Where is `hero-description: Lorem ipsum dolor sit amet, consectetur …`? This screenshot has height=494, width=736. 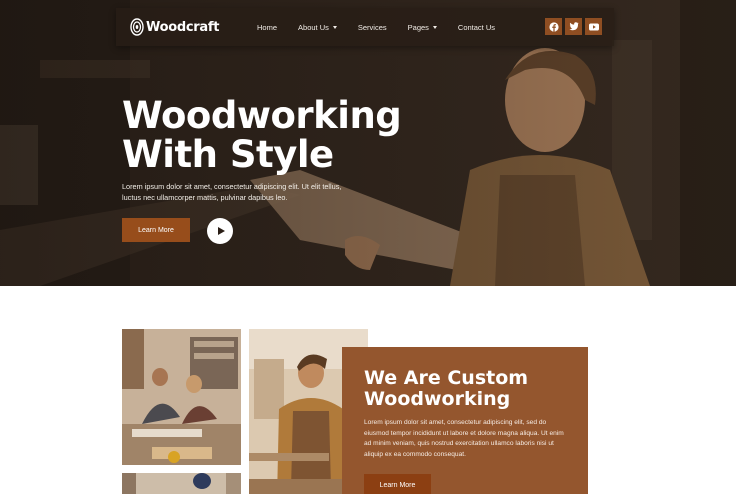
hero-description: Lorem ipsum dolor sit amet, consectetur … is located at coordinates (232, 192).